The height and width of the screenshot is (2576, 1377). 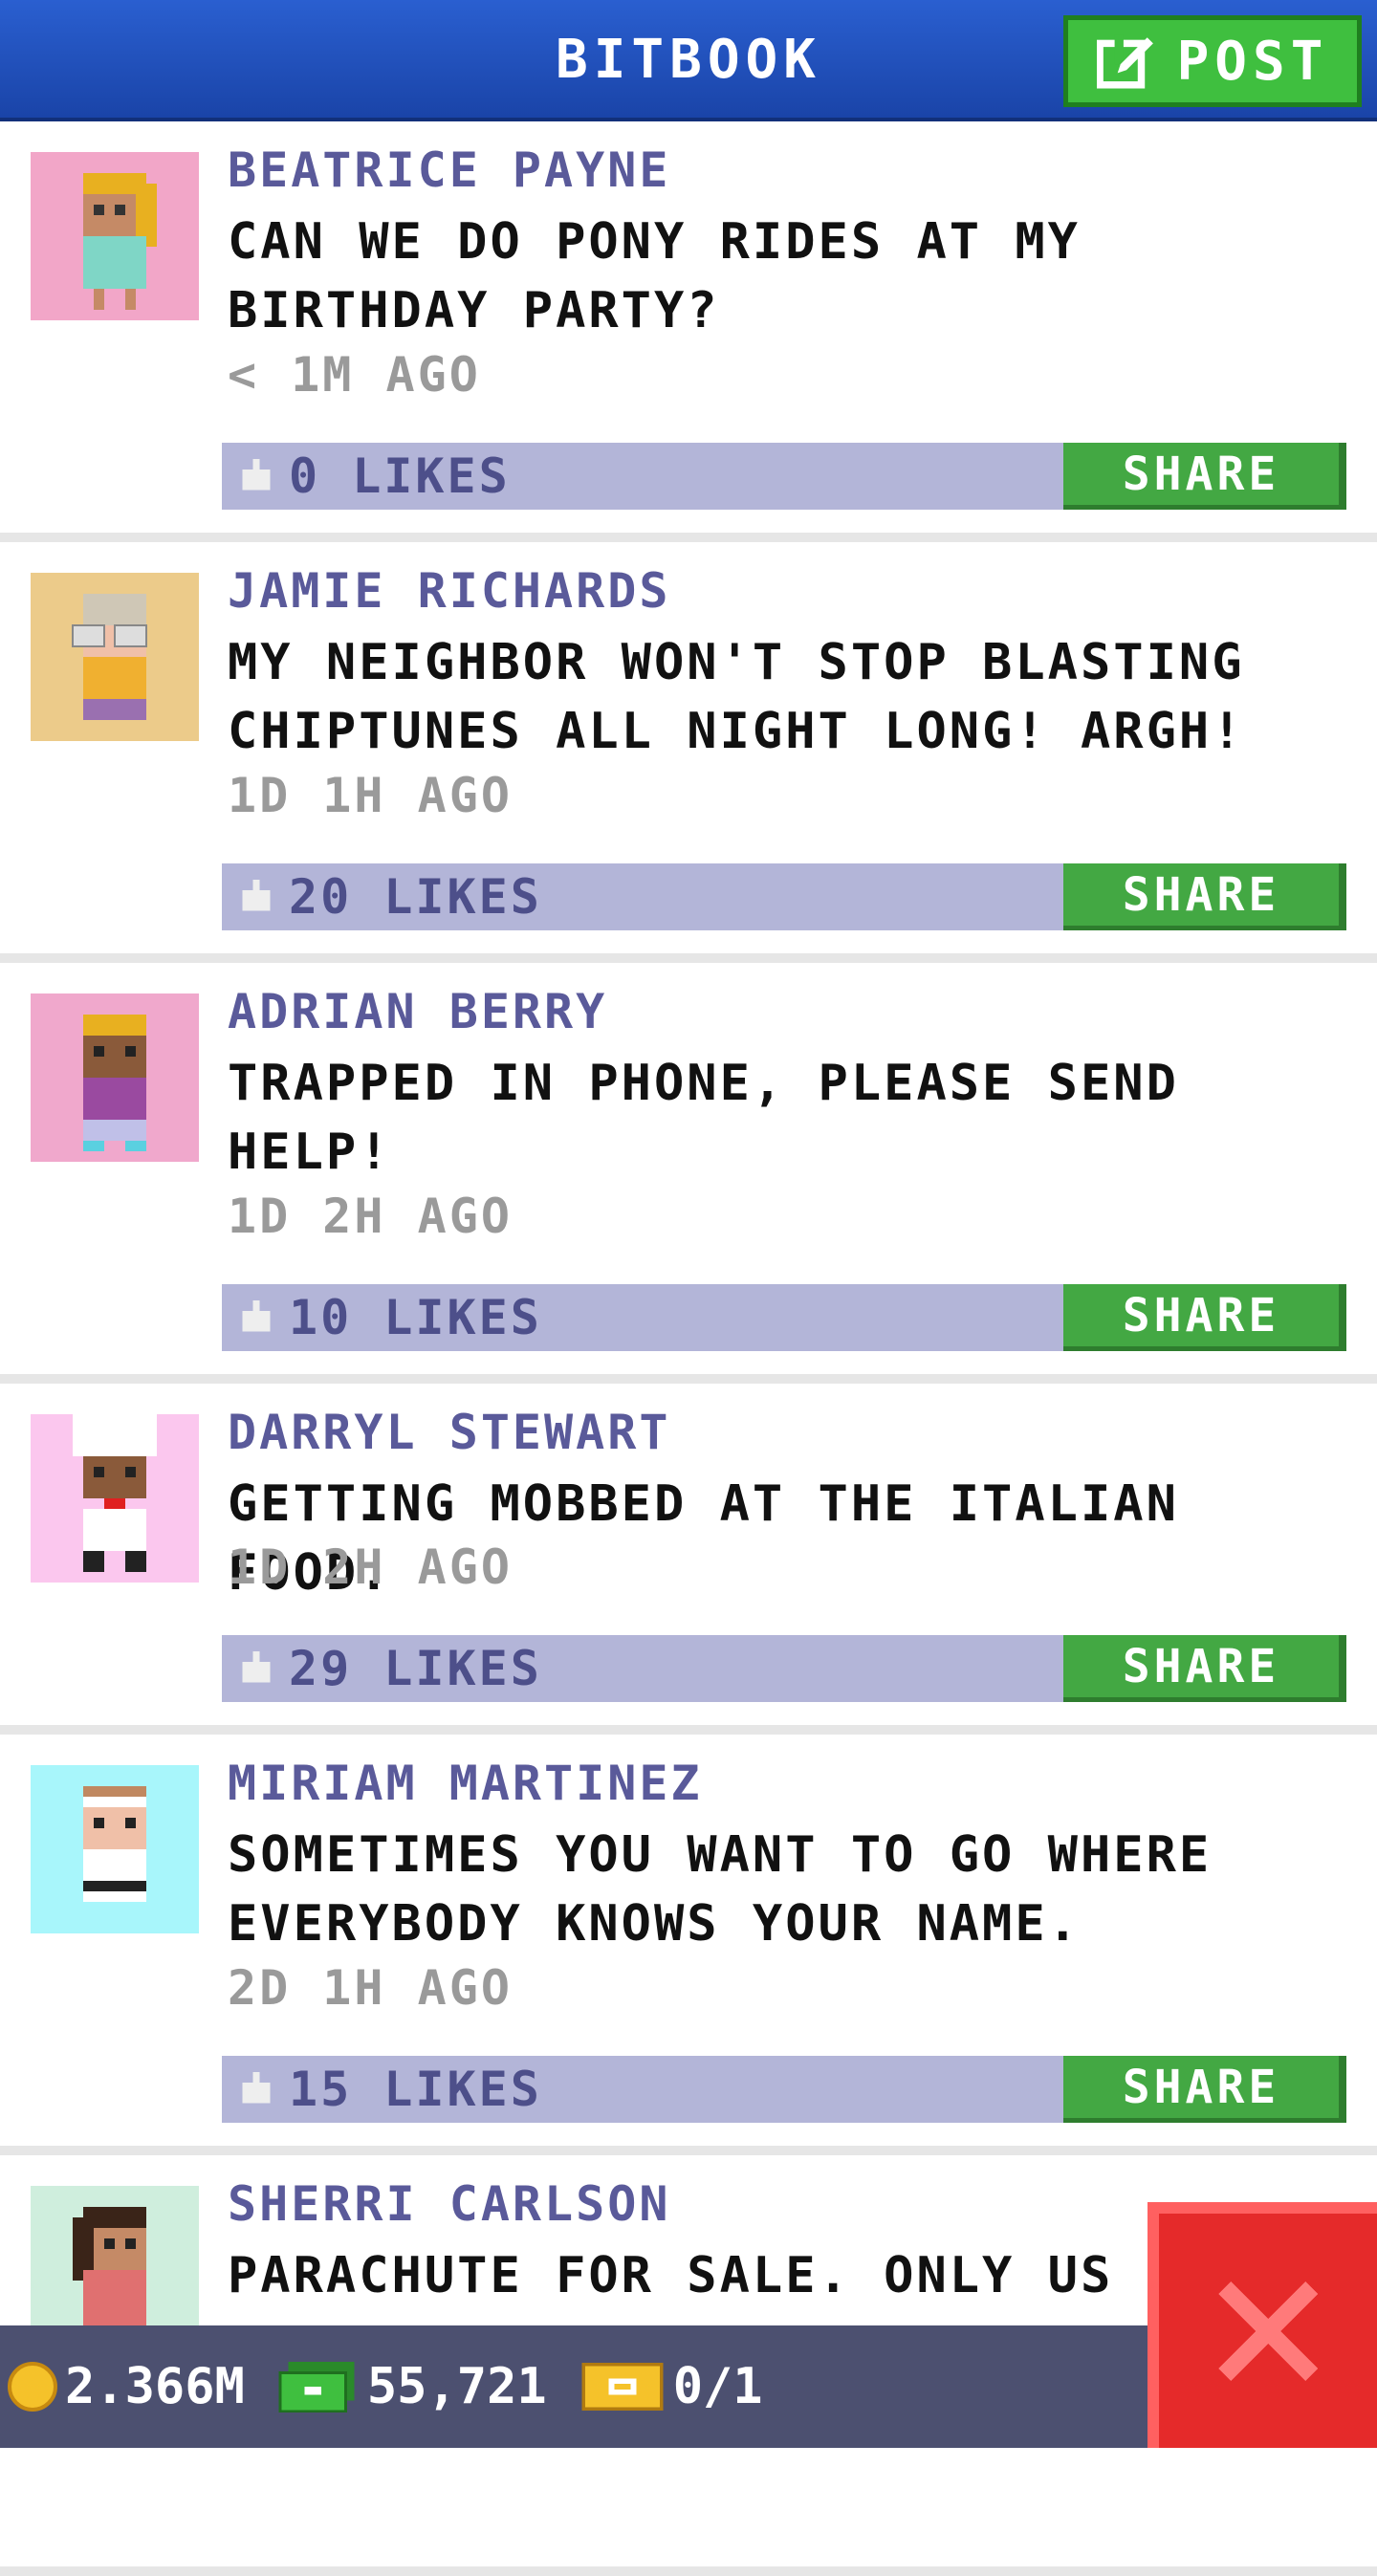 I want to click on ticket-icon, so click(x=622, y=2387).